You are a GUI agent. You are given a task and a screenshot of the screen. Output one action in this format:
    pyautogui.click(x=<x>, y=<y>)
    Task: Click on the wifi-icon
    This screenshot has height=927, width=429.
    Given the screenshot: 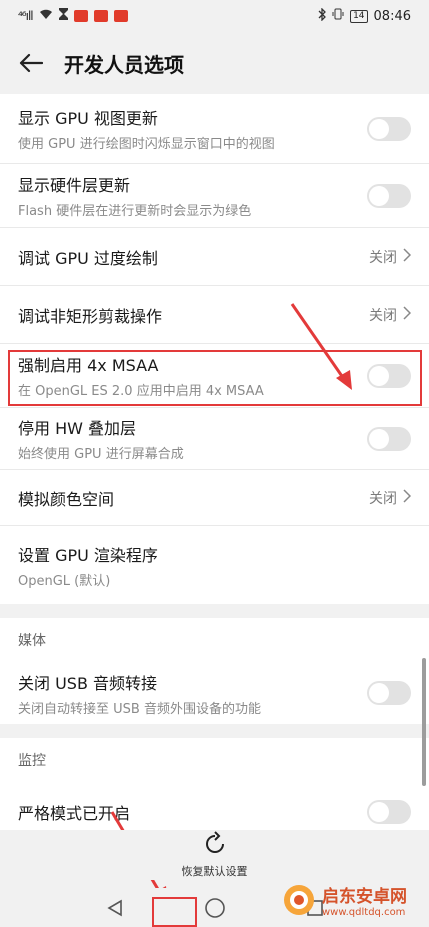 What is the action you would take?
    pyautogui.click(x=46, y=16)
    